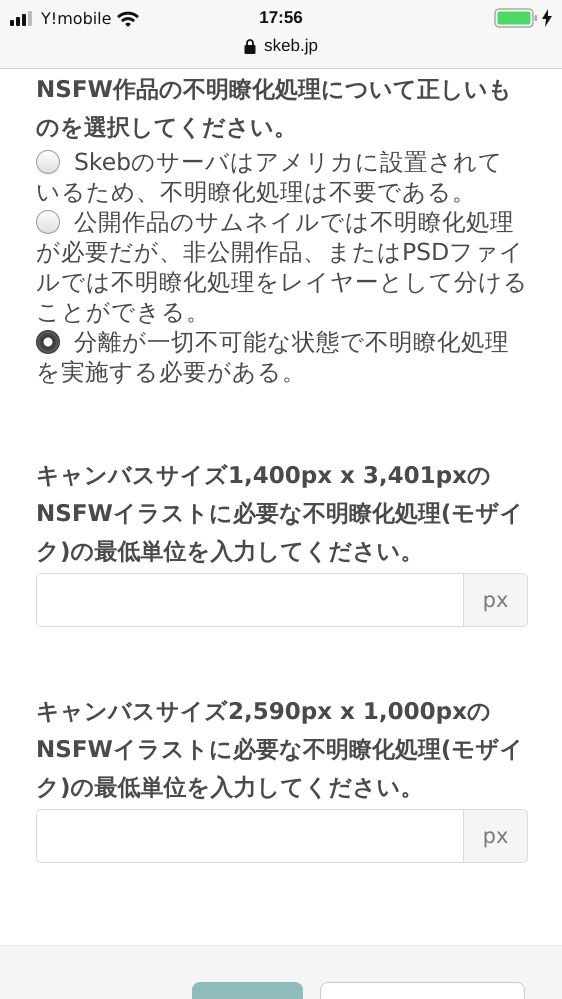 This screenshot has height=999, width=562. I want to click on lock-icon, so click(250, 46).